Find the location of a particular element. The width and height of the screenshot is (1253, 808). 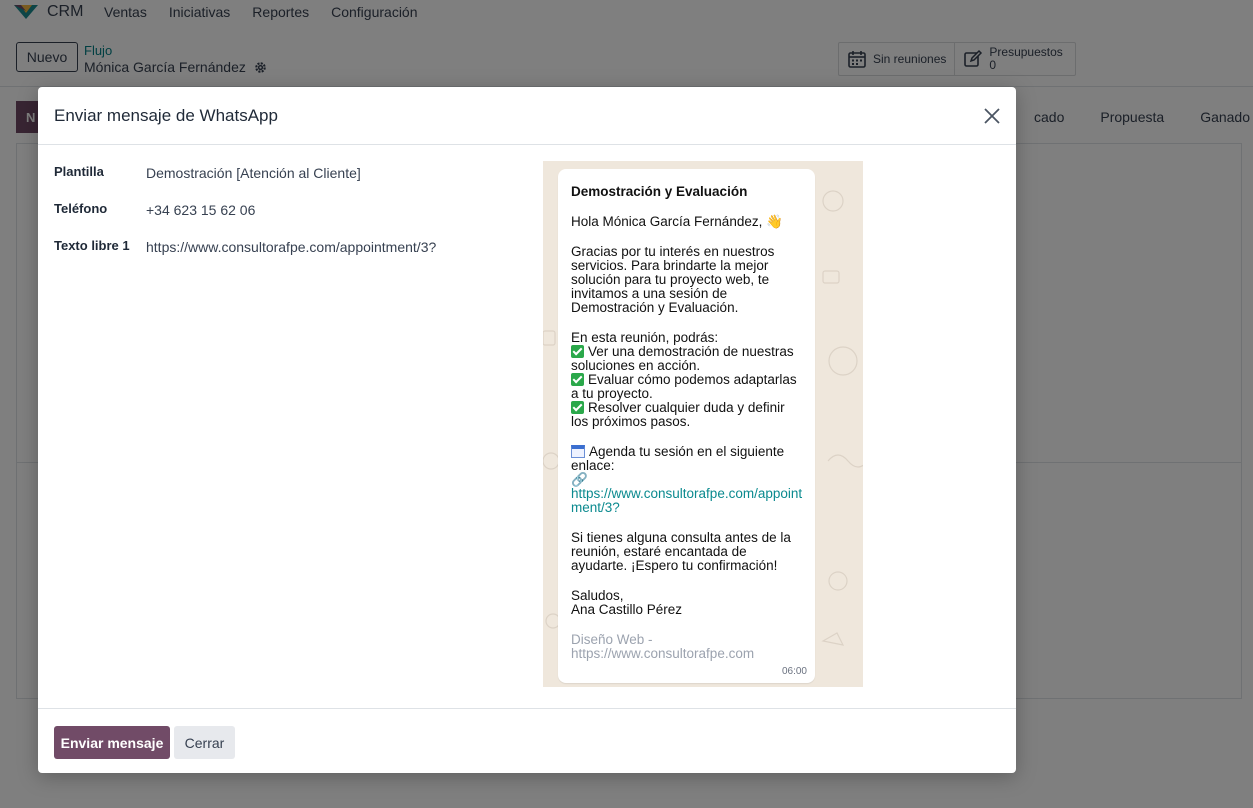

signoff: Saludos, is located at coordinates (597, 595).